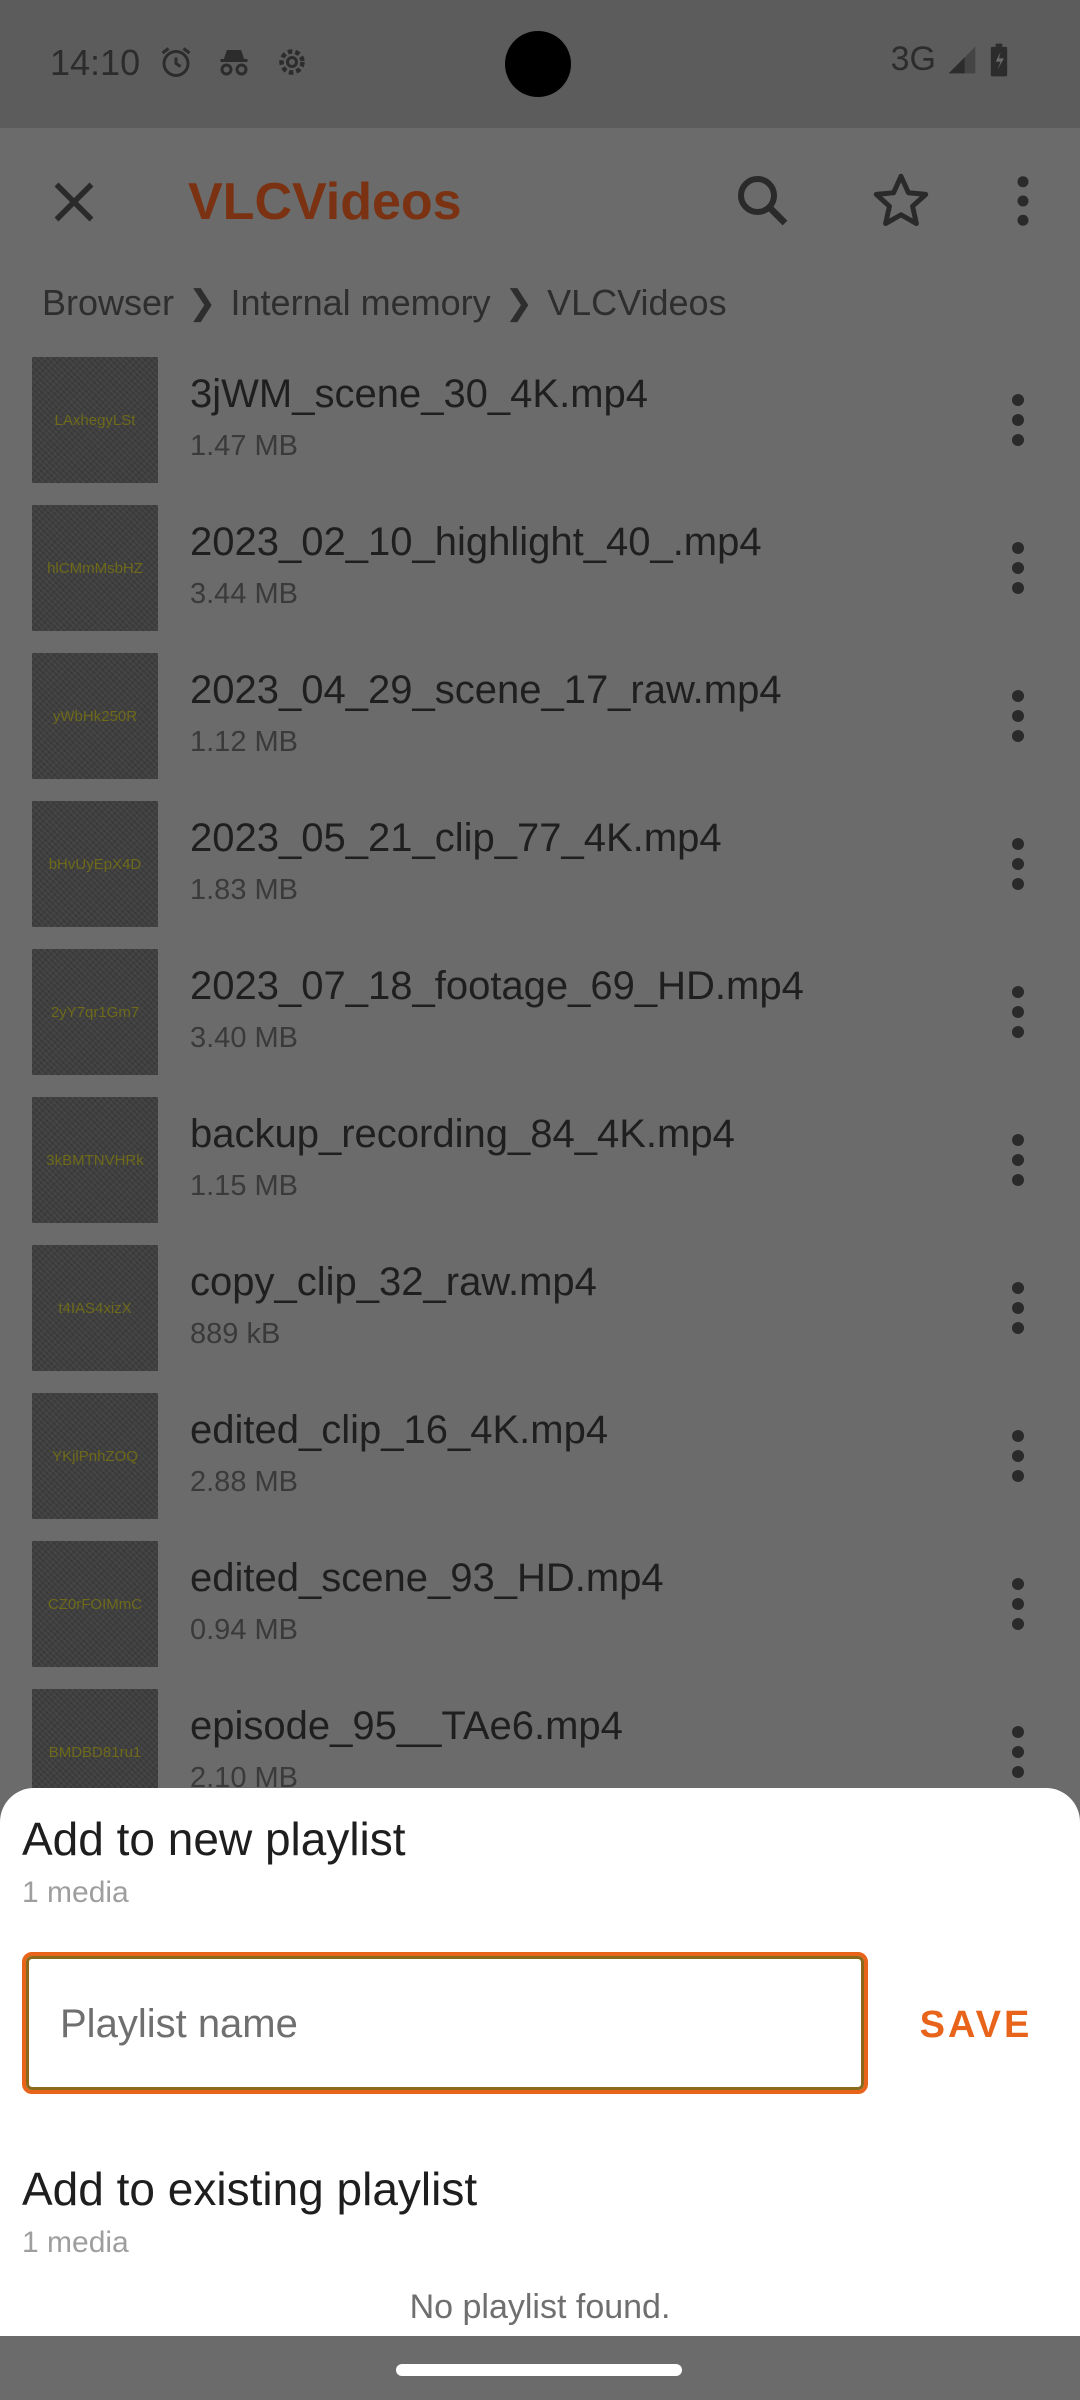 The image size is (1080, 2400). I want to click on file-size: 3.44 MB, so click(244, 594).